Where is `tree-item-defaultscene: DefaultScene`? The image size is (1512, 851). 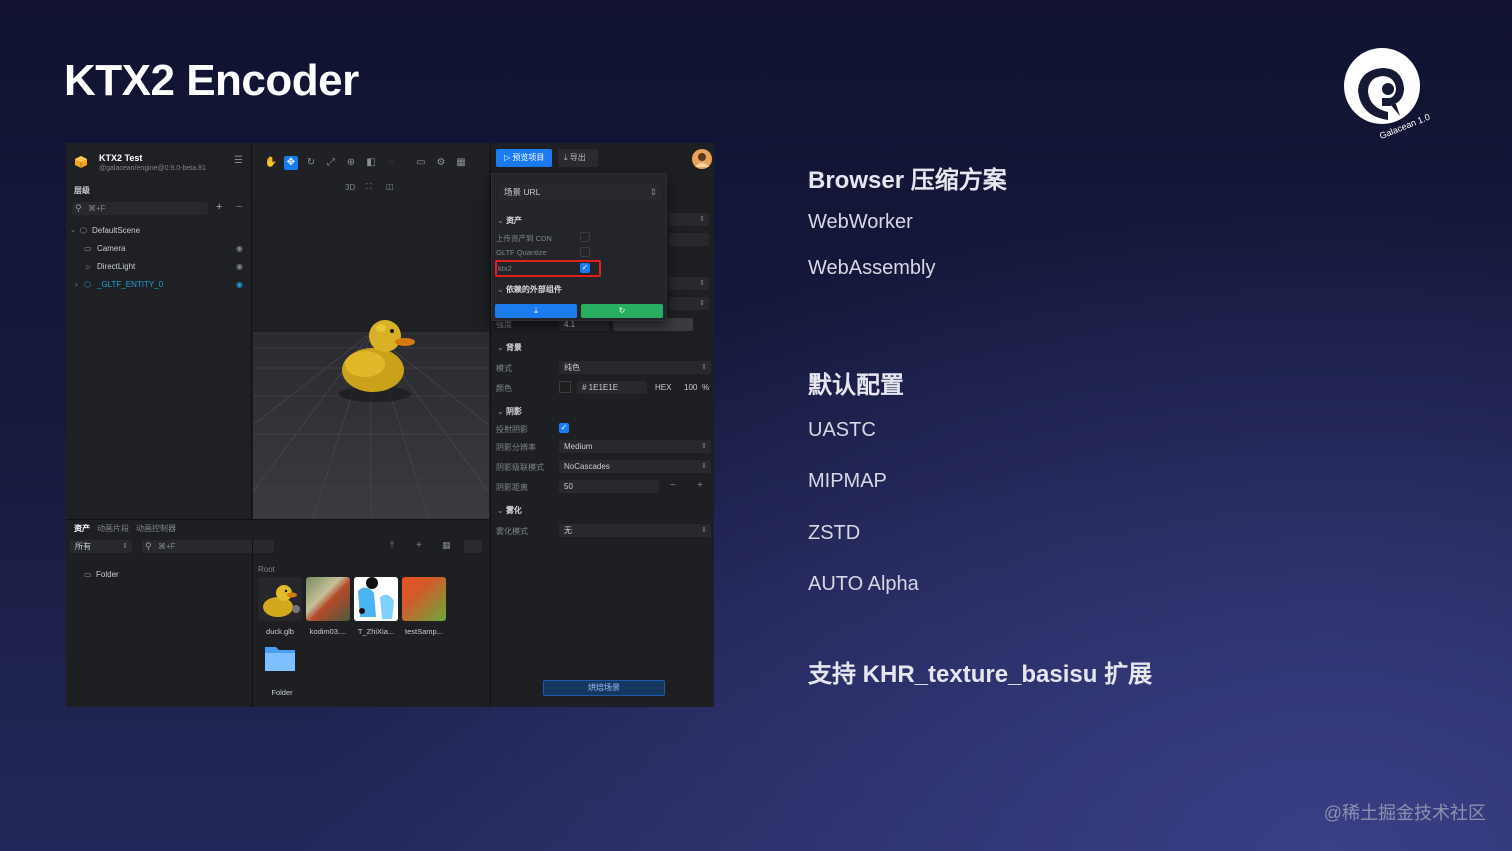
tree-item-defaultscene: DefaultScene is located at coordinates (116, 230).